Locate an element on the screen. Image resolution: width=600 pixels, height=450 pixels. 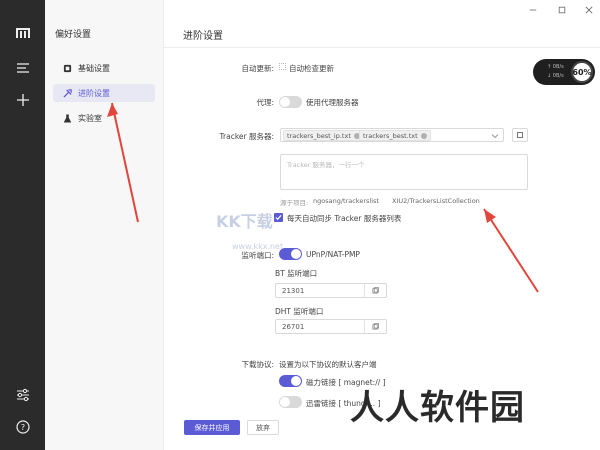
thunder-toggle is located at coordinates (290, 402).